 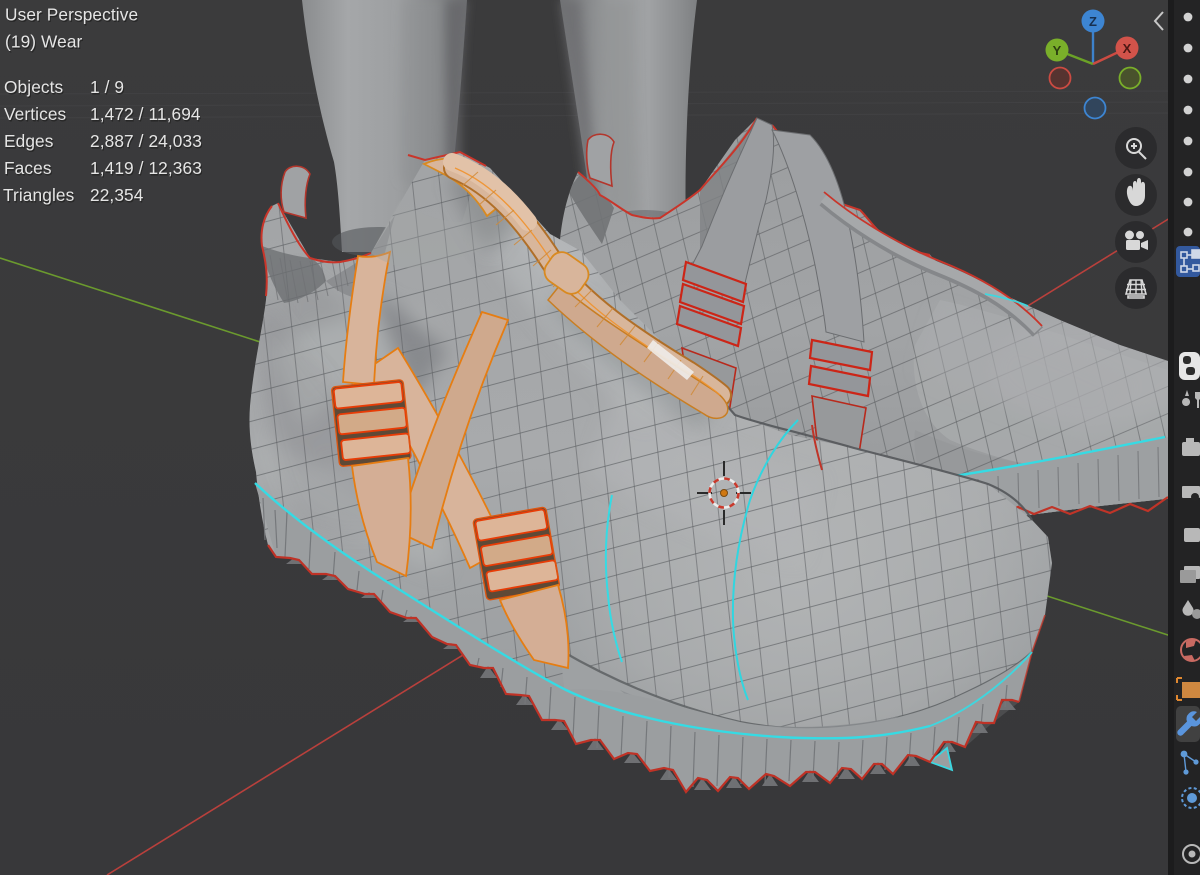 What do you see at coordinates (1057, 50) in the screenshot?
I see `svg-text: Y` at bounding box center [1057, 50].